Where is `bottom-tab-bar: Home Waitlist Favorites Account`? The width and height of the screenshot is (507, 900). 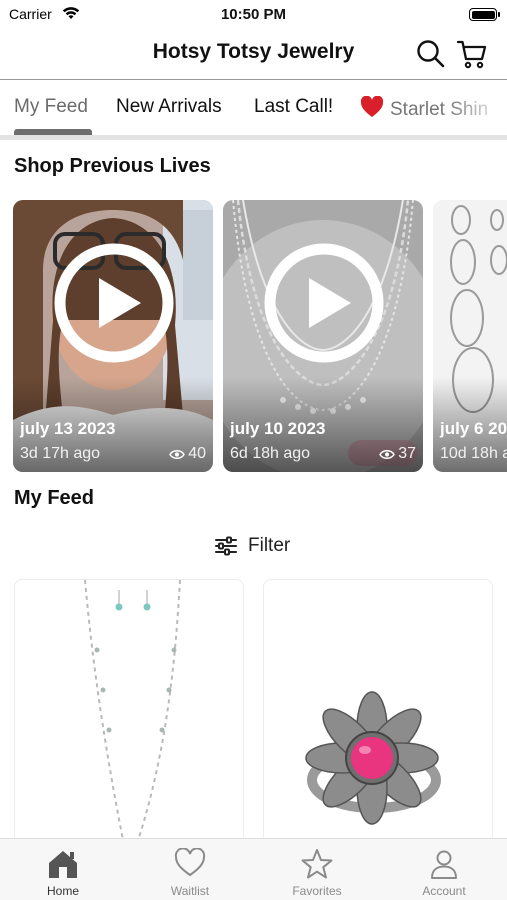
bottom-tab-bar: Home Waitlist Favorites Account is located at coordinates (253, 869).